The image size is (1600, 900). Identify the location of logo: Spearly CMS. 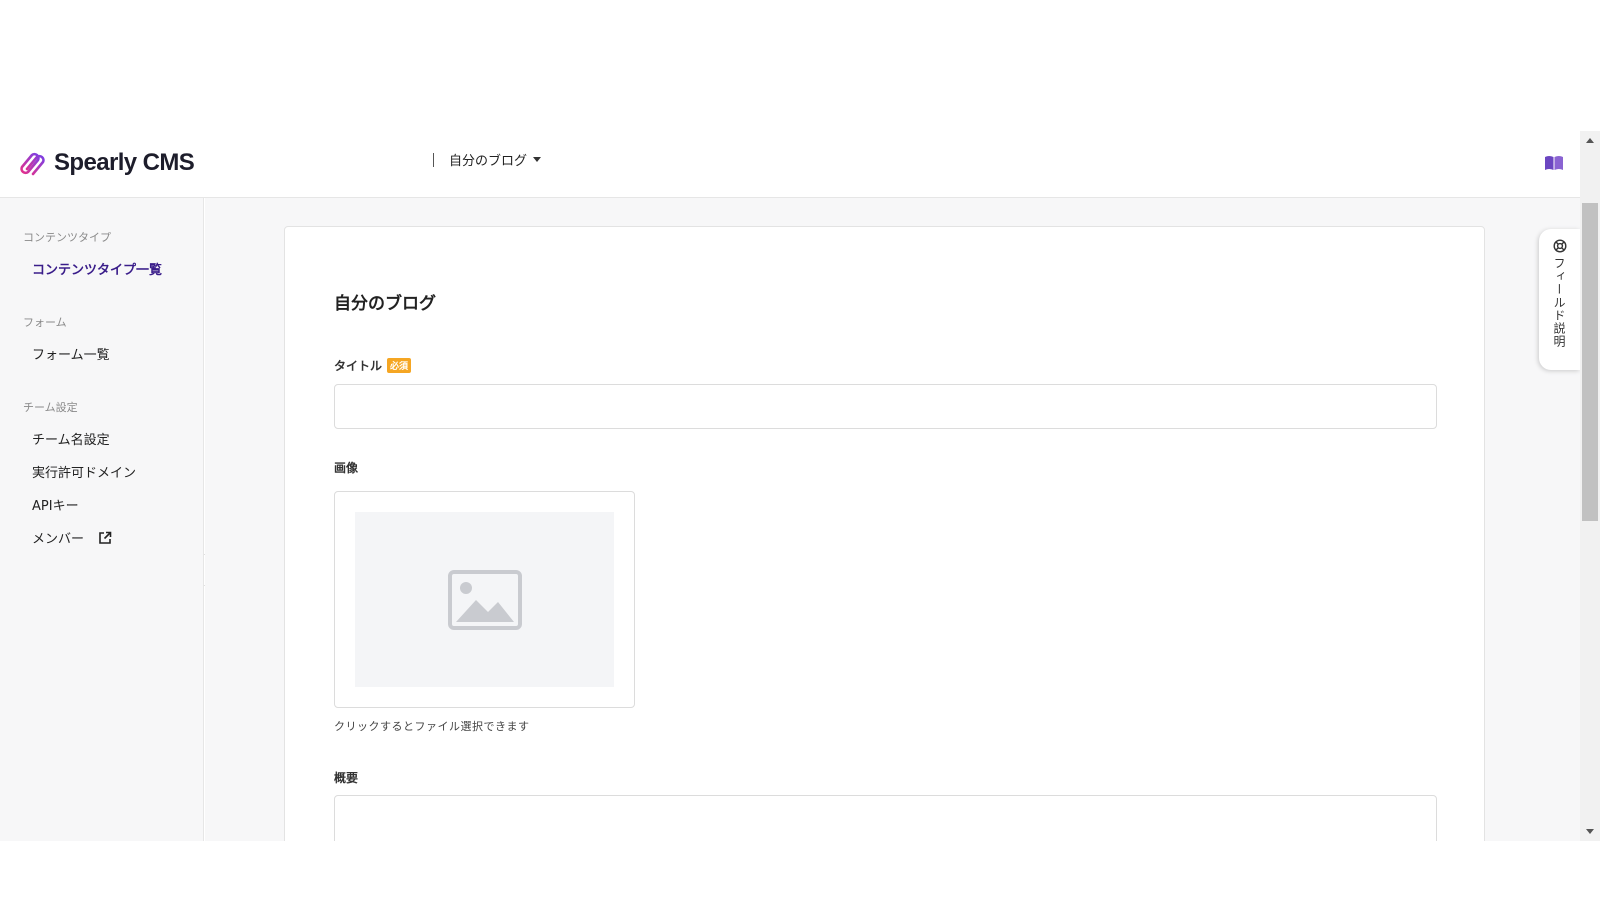
(105, 163).